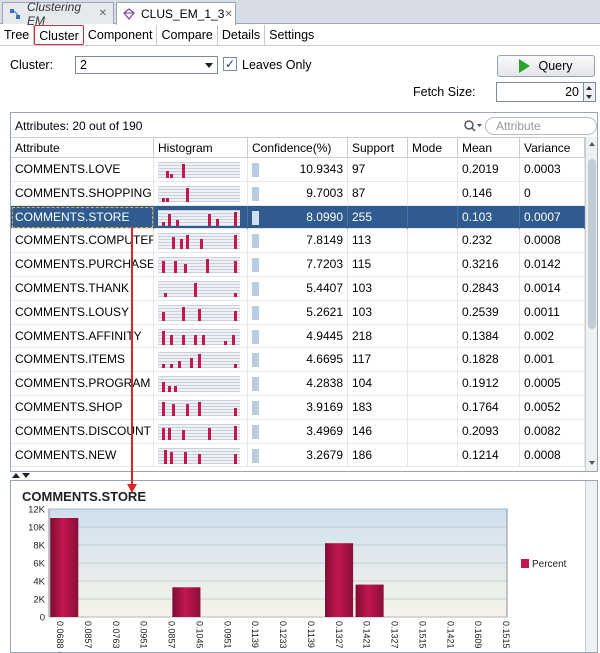 The width and height of the screenshot is (600, 653). Describe the element at coordinates (83, 65) in the screenshot. I see `cluster-select-value: 2` at that location.